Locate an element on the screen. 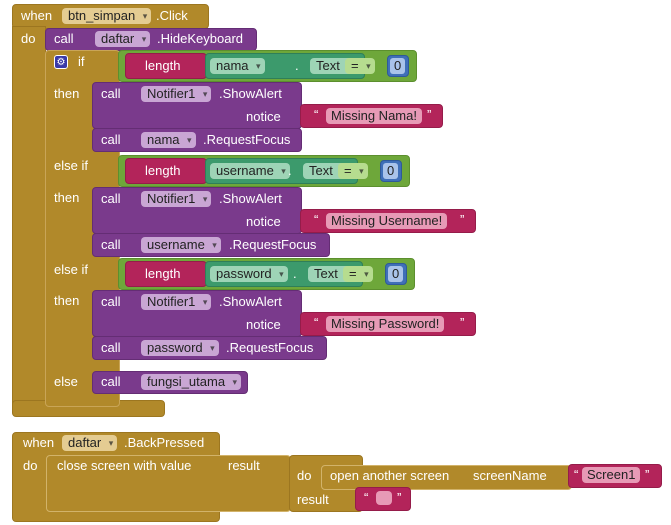  string-field: Missing Username! is located at coordinates (387, 221).